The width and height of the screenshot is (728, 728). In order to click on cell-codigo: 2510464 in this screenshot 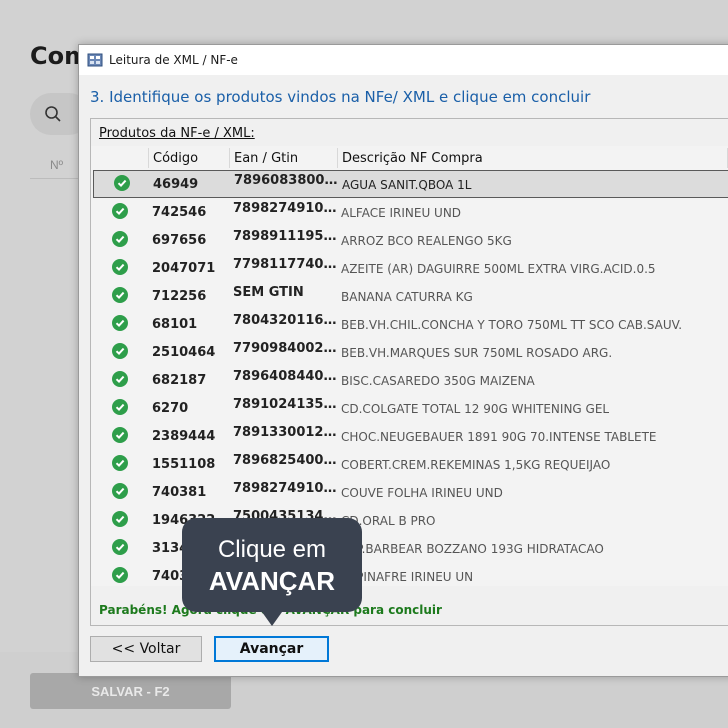, I will do `click(184, 352)`.